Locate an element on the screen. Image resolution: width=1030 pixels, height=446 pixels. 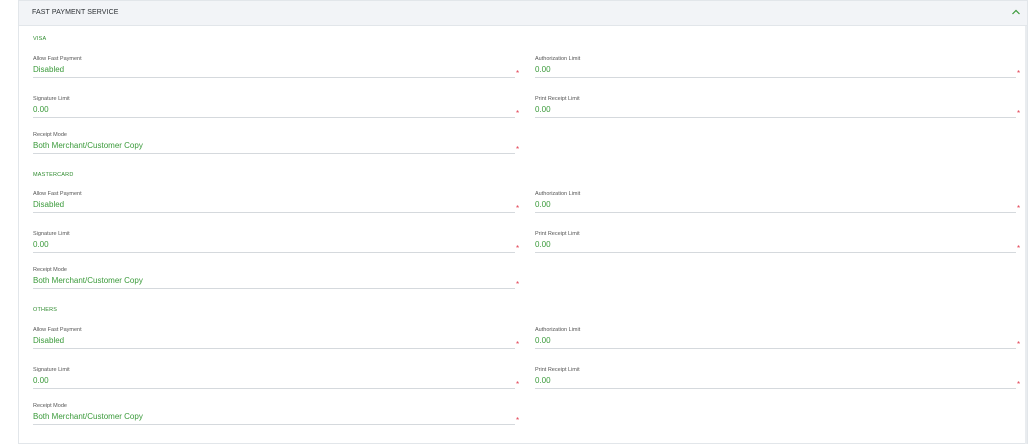
section-title-visa: VISA is located at coordinates (40, 39).